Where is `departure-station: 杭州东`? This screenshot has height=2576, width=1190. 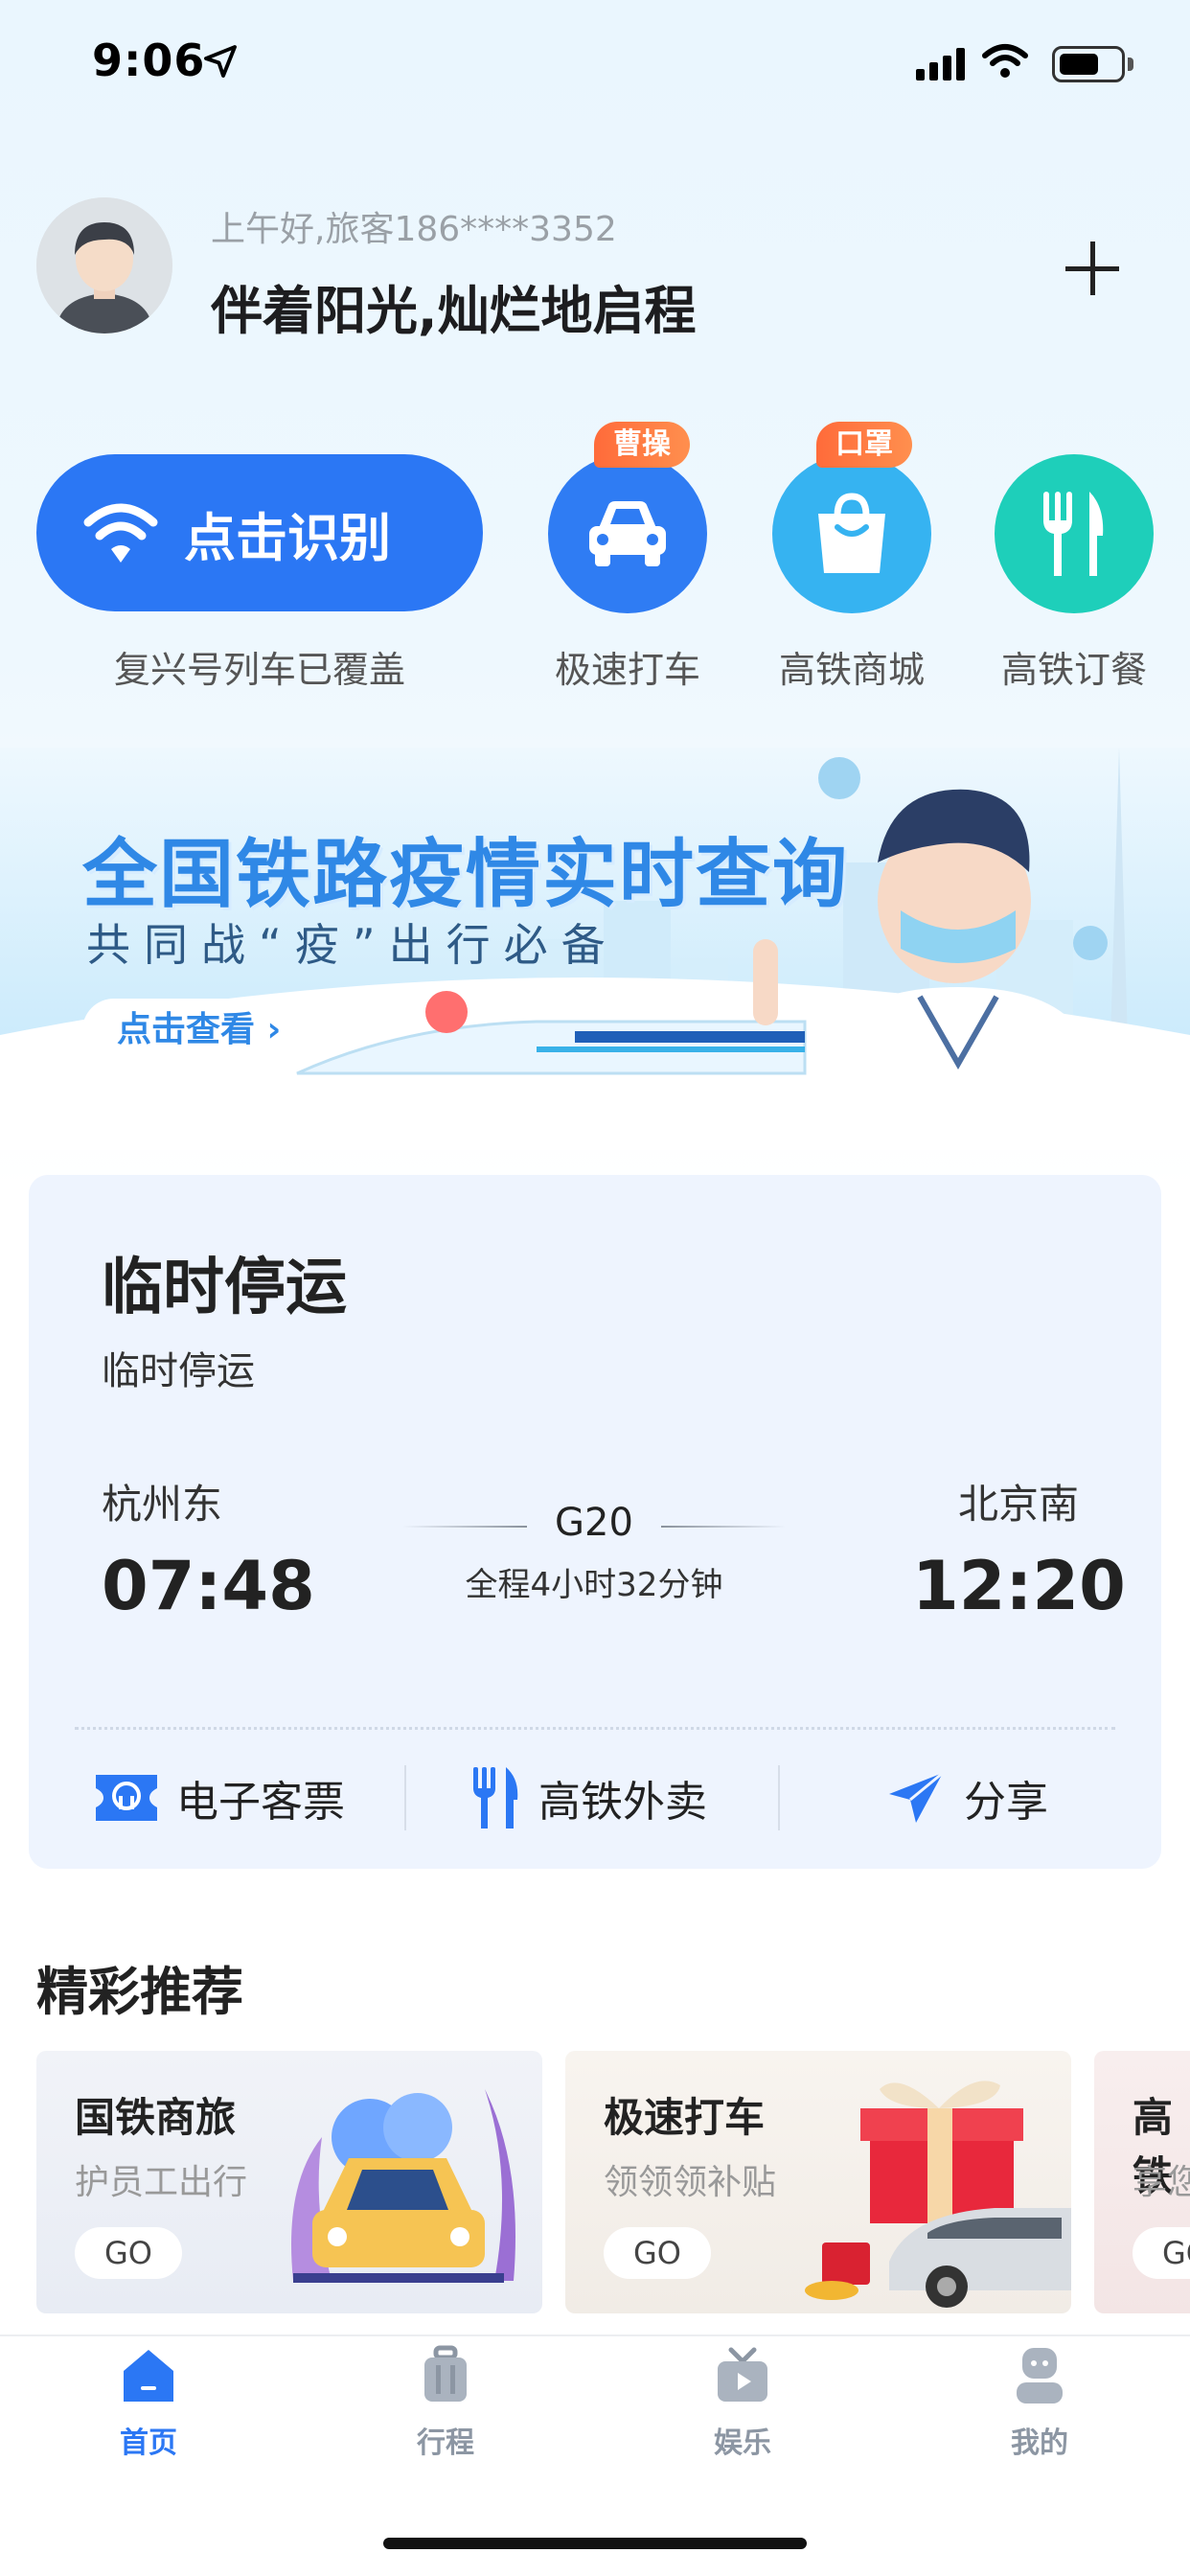 departure-station: 杭州东 is located at coordinates (163, 1504).